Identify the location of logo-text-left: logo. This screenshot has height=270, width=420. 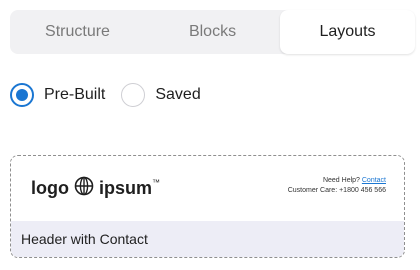
(50, 188).